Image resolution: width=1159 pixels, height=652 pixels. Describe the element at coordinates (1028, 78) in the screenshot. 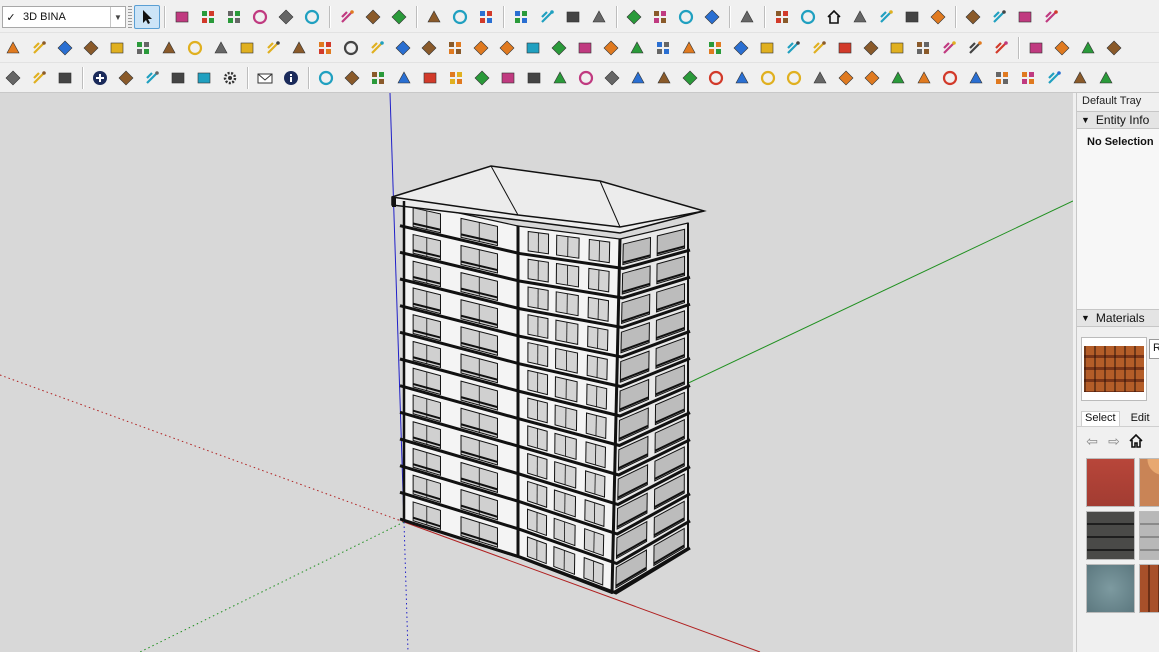

I see `bars-button` at that location.